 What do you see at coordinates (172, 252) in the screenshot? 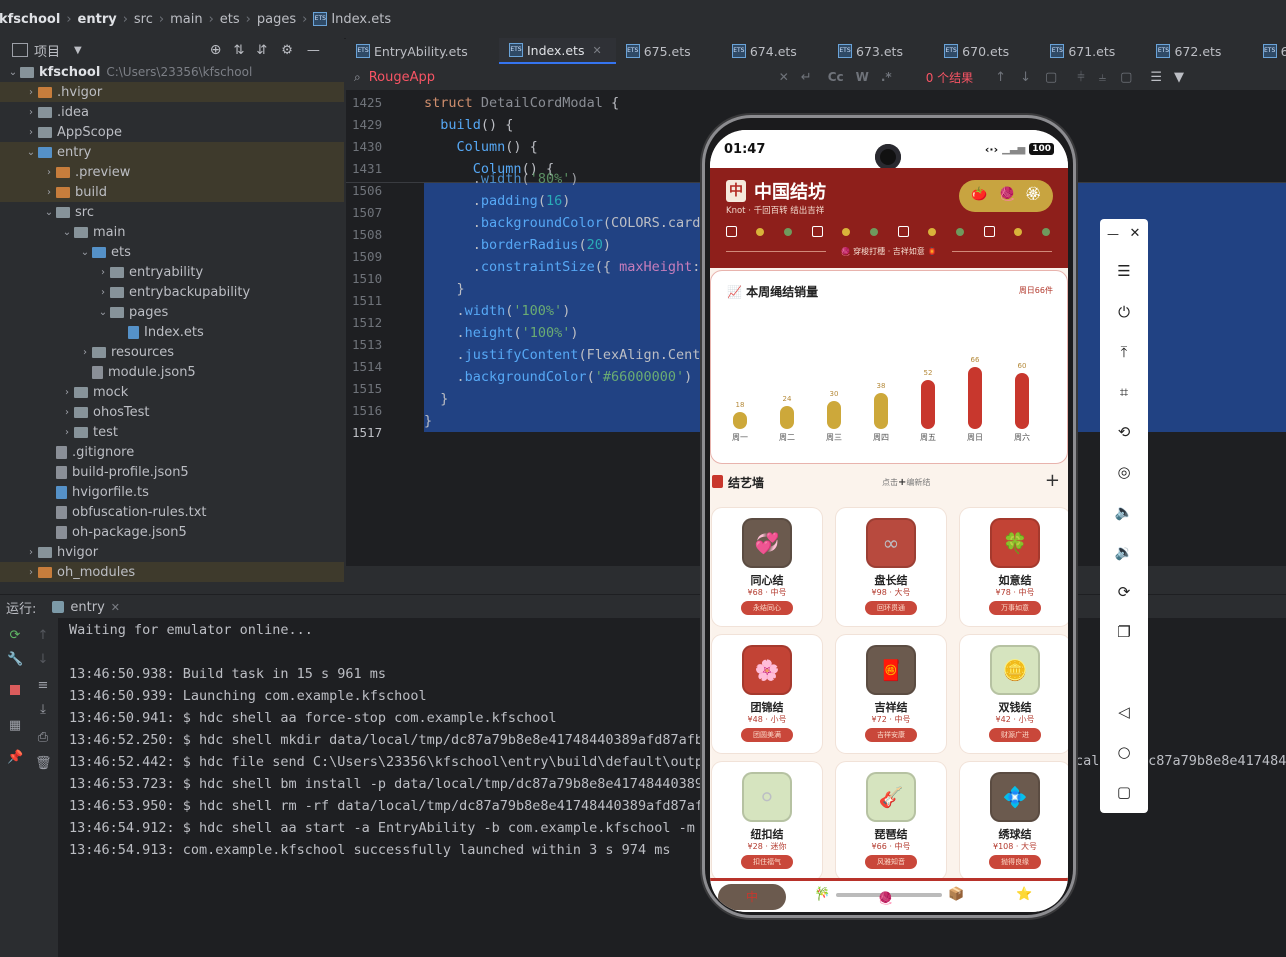
I see `tree-item: ⌄ ets` at bounding box center [172, 252].